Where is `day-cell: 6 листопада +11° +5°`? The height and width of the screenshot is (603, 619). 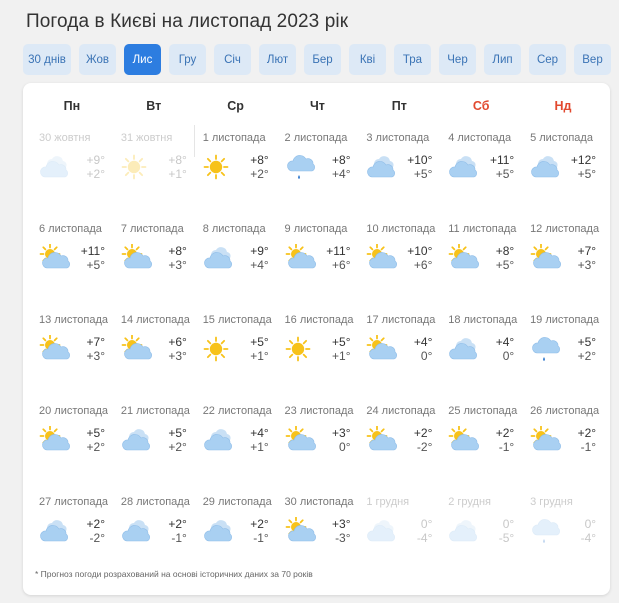 day-cell: 6 листопада +11° +5° is located at coordinates (72, 263).